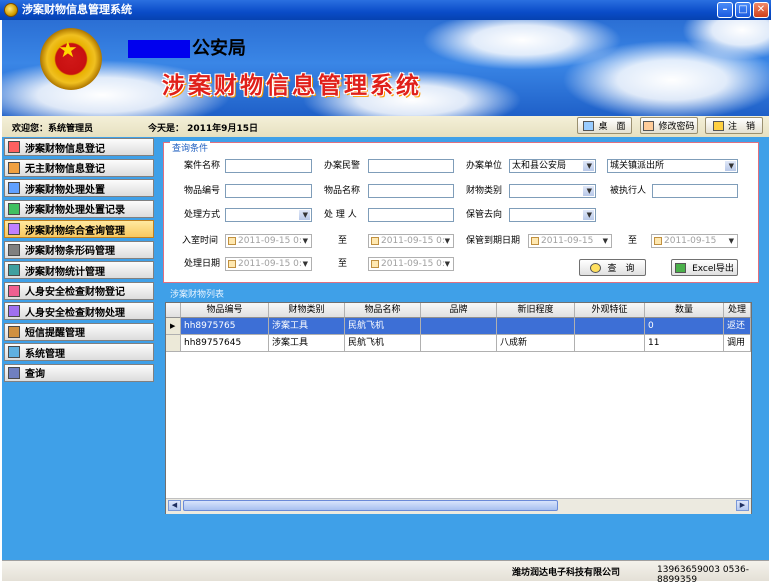 This screenshot has width=771, height=585. I want to click on column-header: 新旧程度, so click(536, 310).